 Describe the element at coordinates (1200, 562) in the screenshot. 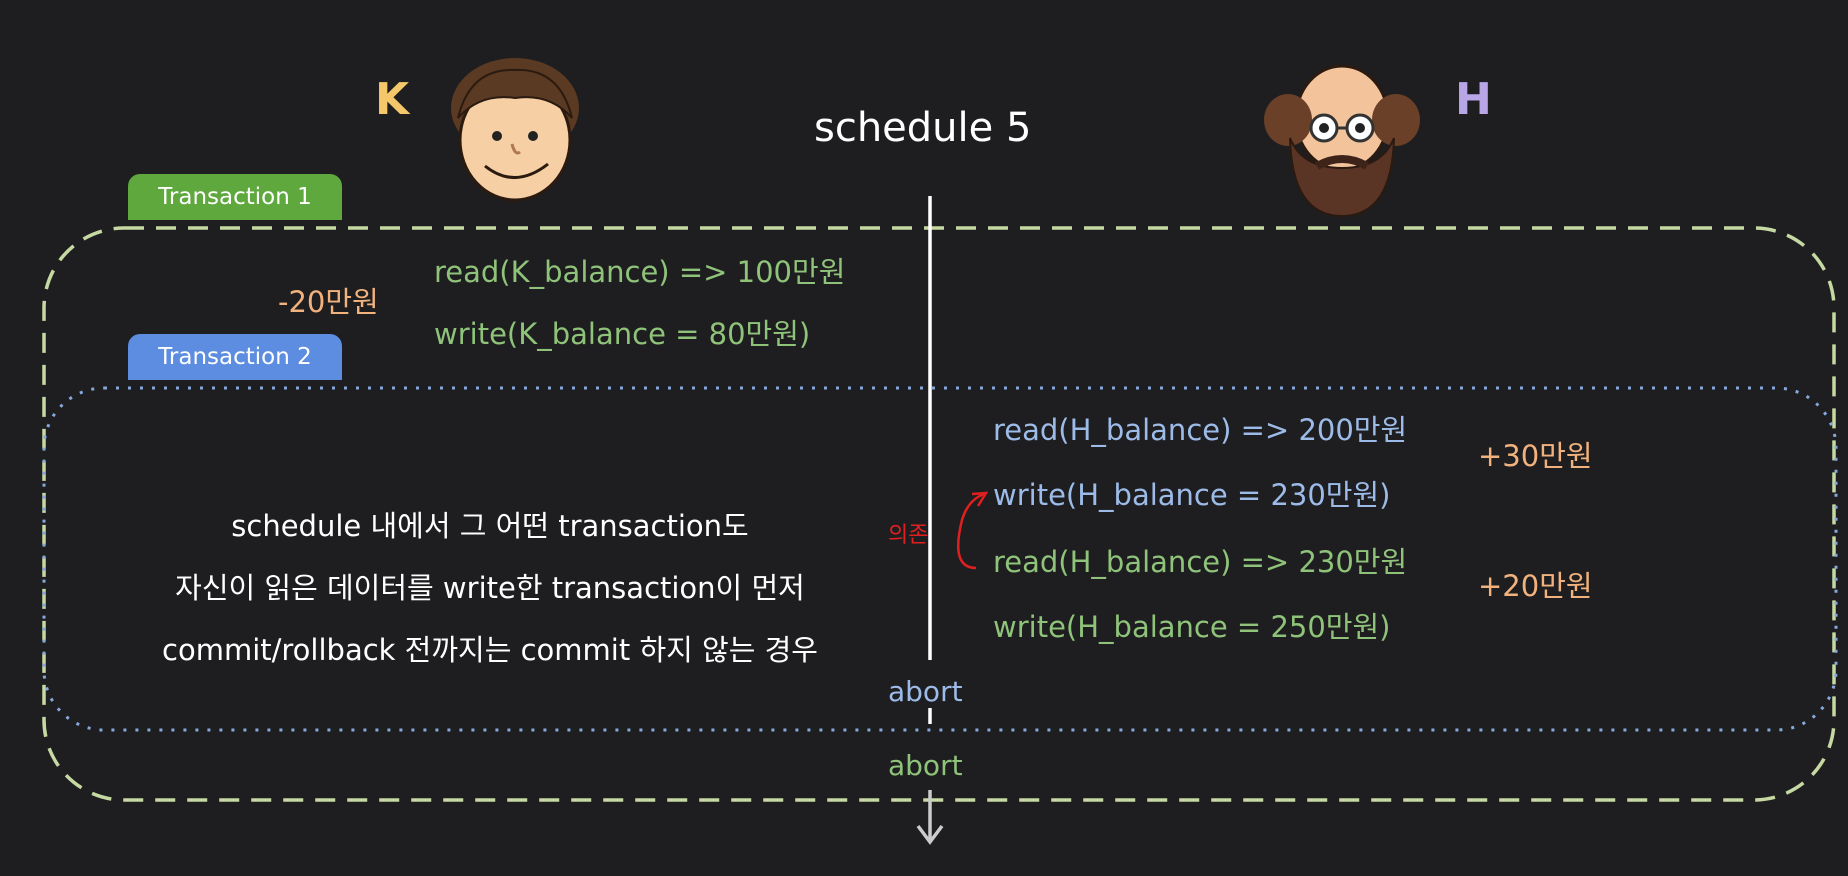

I see `h-read-op-2: read(H_balance) => 230만원` at that location.